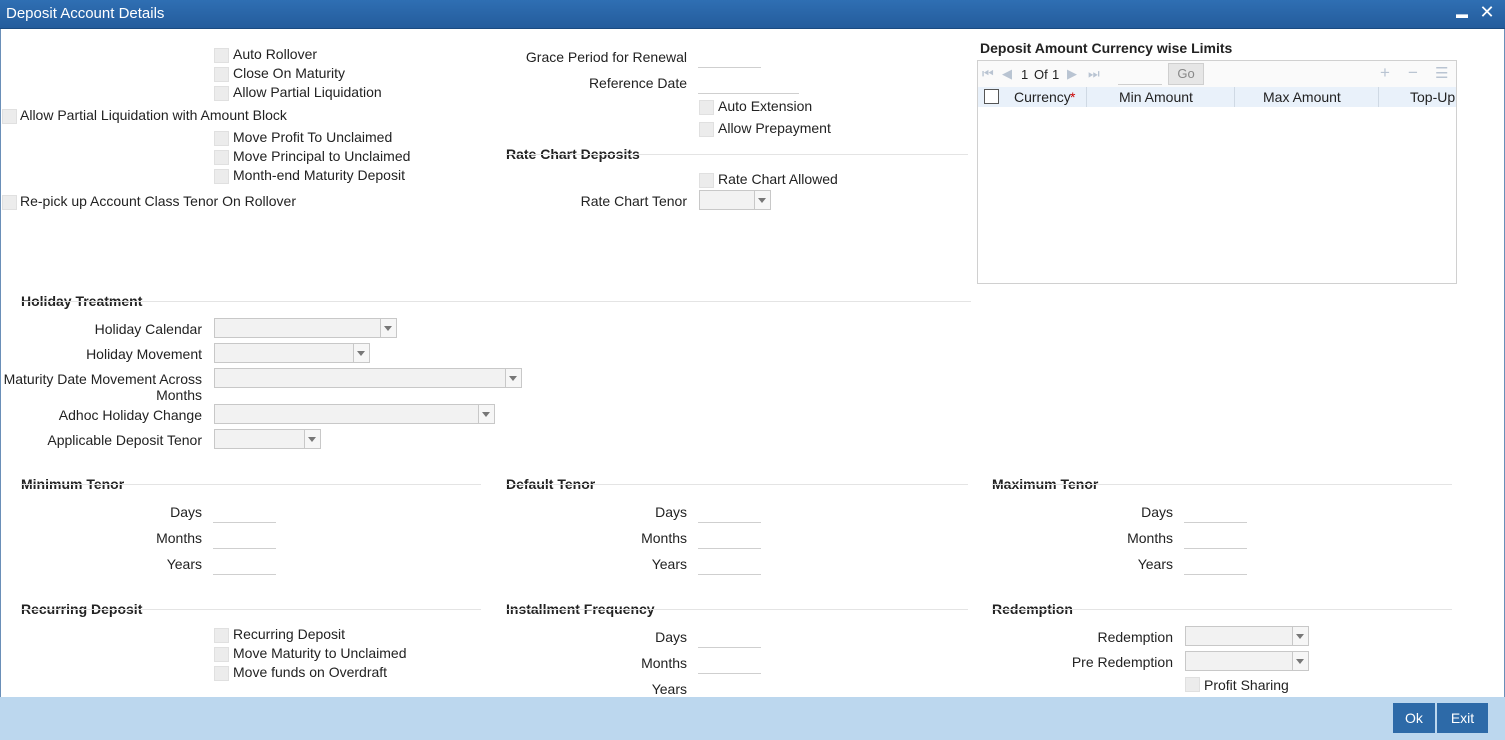  I want to click on limits-heading: Deposit Amount Currency wise Limits, so click(1106, 48).